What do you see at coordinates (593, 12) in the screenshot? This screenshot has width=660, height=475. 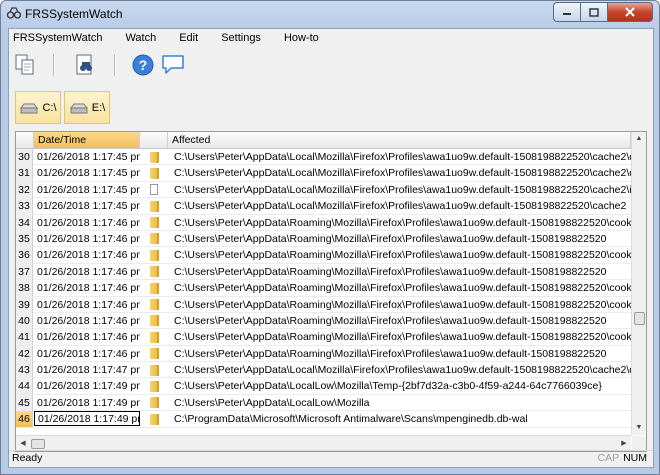 I see `maximize-button` at bounding box center [593, 12].